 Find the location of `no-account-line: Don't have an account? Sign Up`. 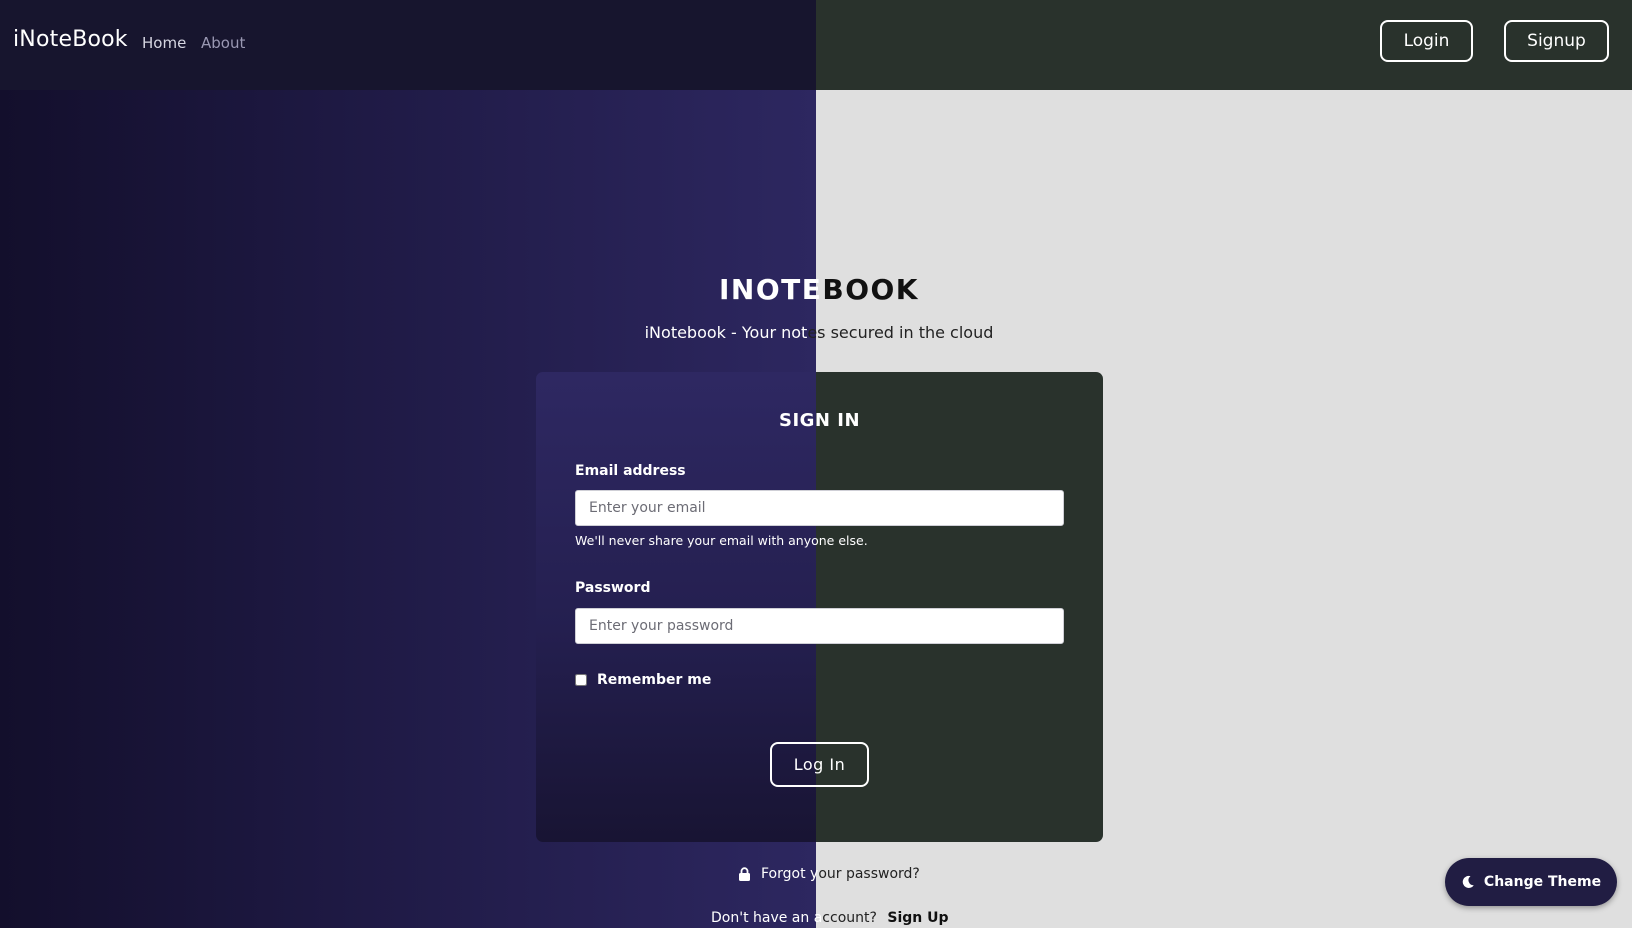

no-account-line: Don't have an account? Sign Up is located at coordinates (830, 918).